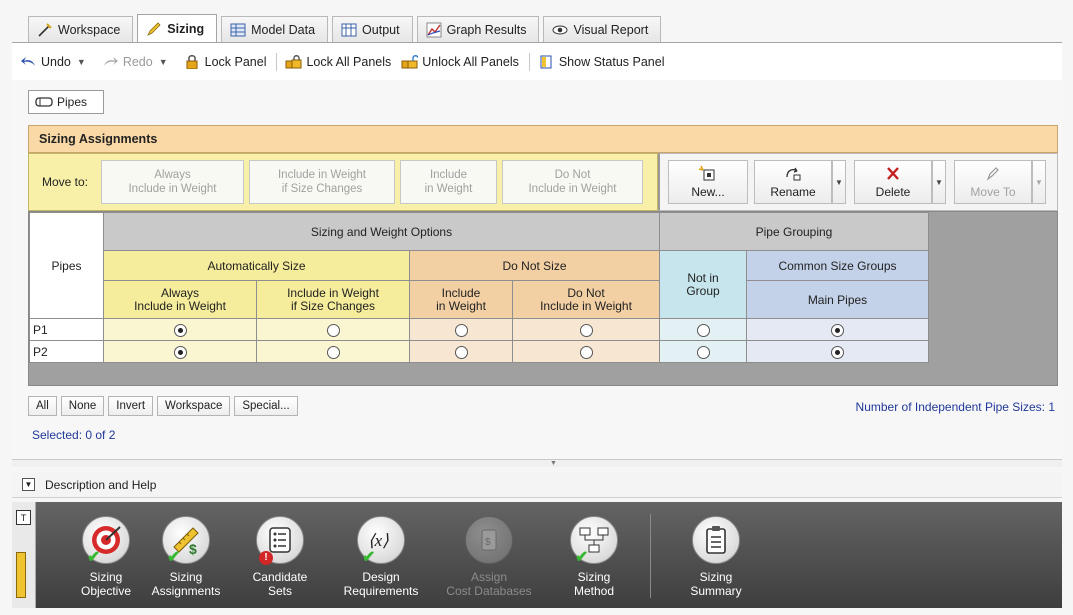 The height and width of the screenshot is (615, 1073). Describe the element at coordinates (560, 29) in the screenshot. I see `eye-icon` at that location.